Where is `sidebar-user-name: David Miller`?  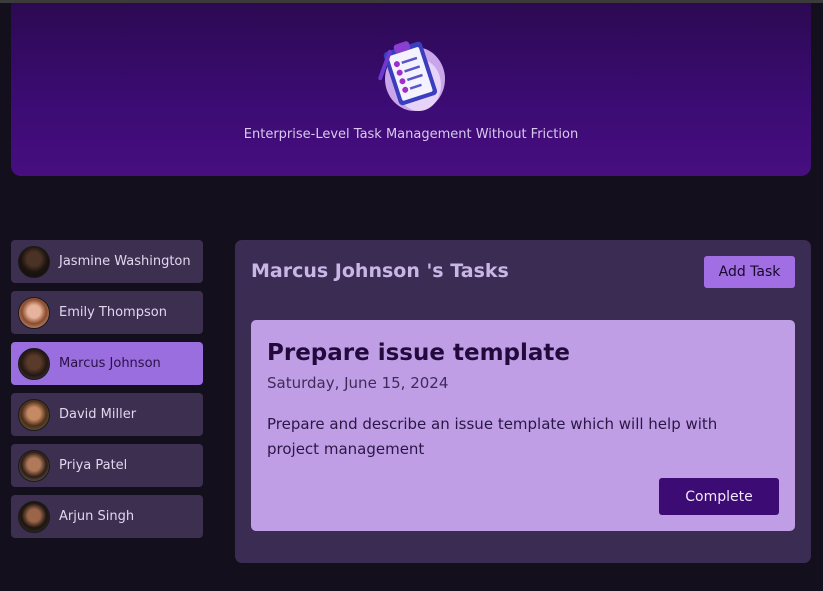
sidebar-user-name: David Miller is located at coordinates (98, 414).